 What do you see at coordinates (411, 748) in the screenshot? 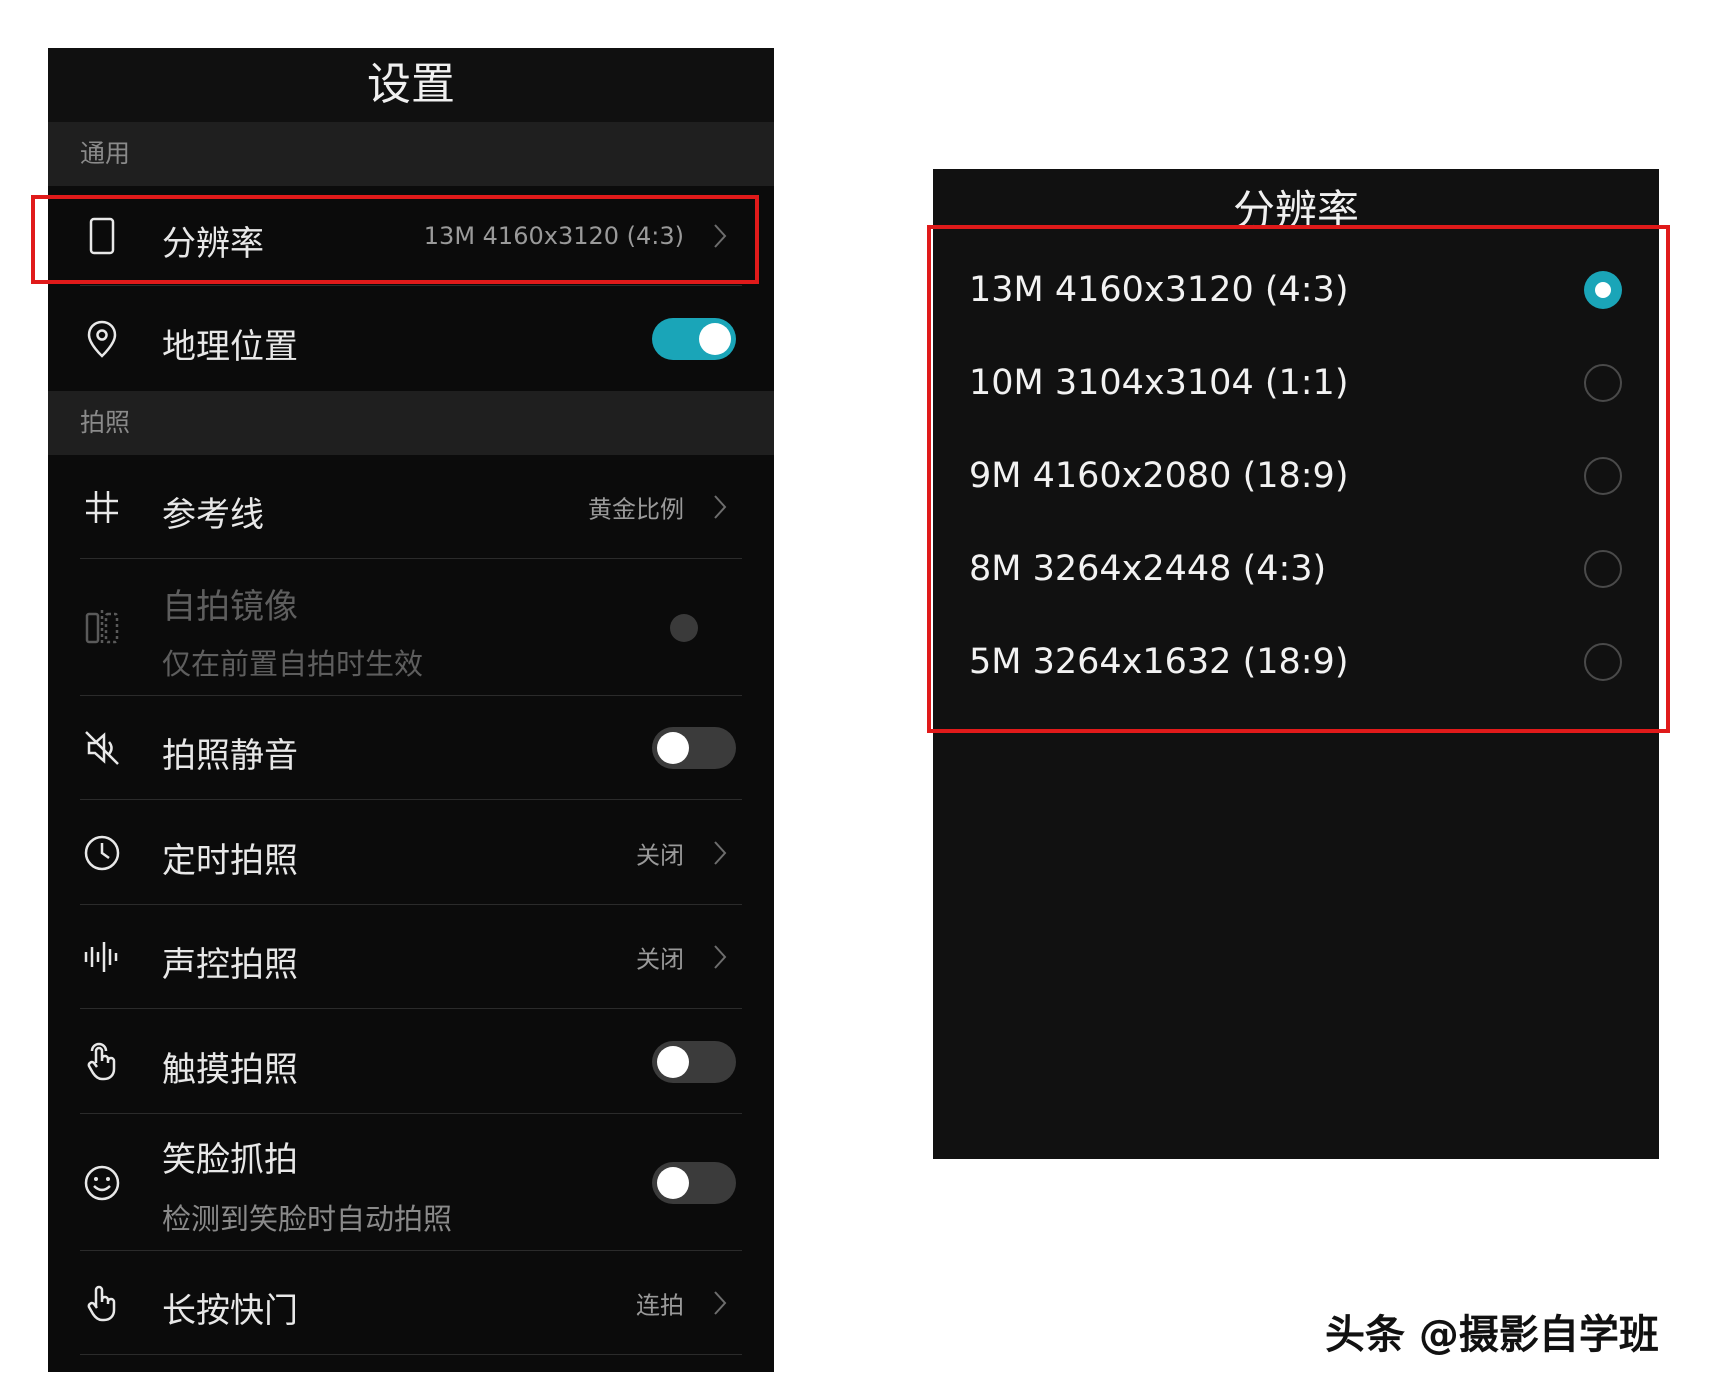
I see `settings-row-mute: 拍照静音` at bounding box center [411, 748].